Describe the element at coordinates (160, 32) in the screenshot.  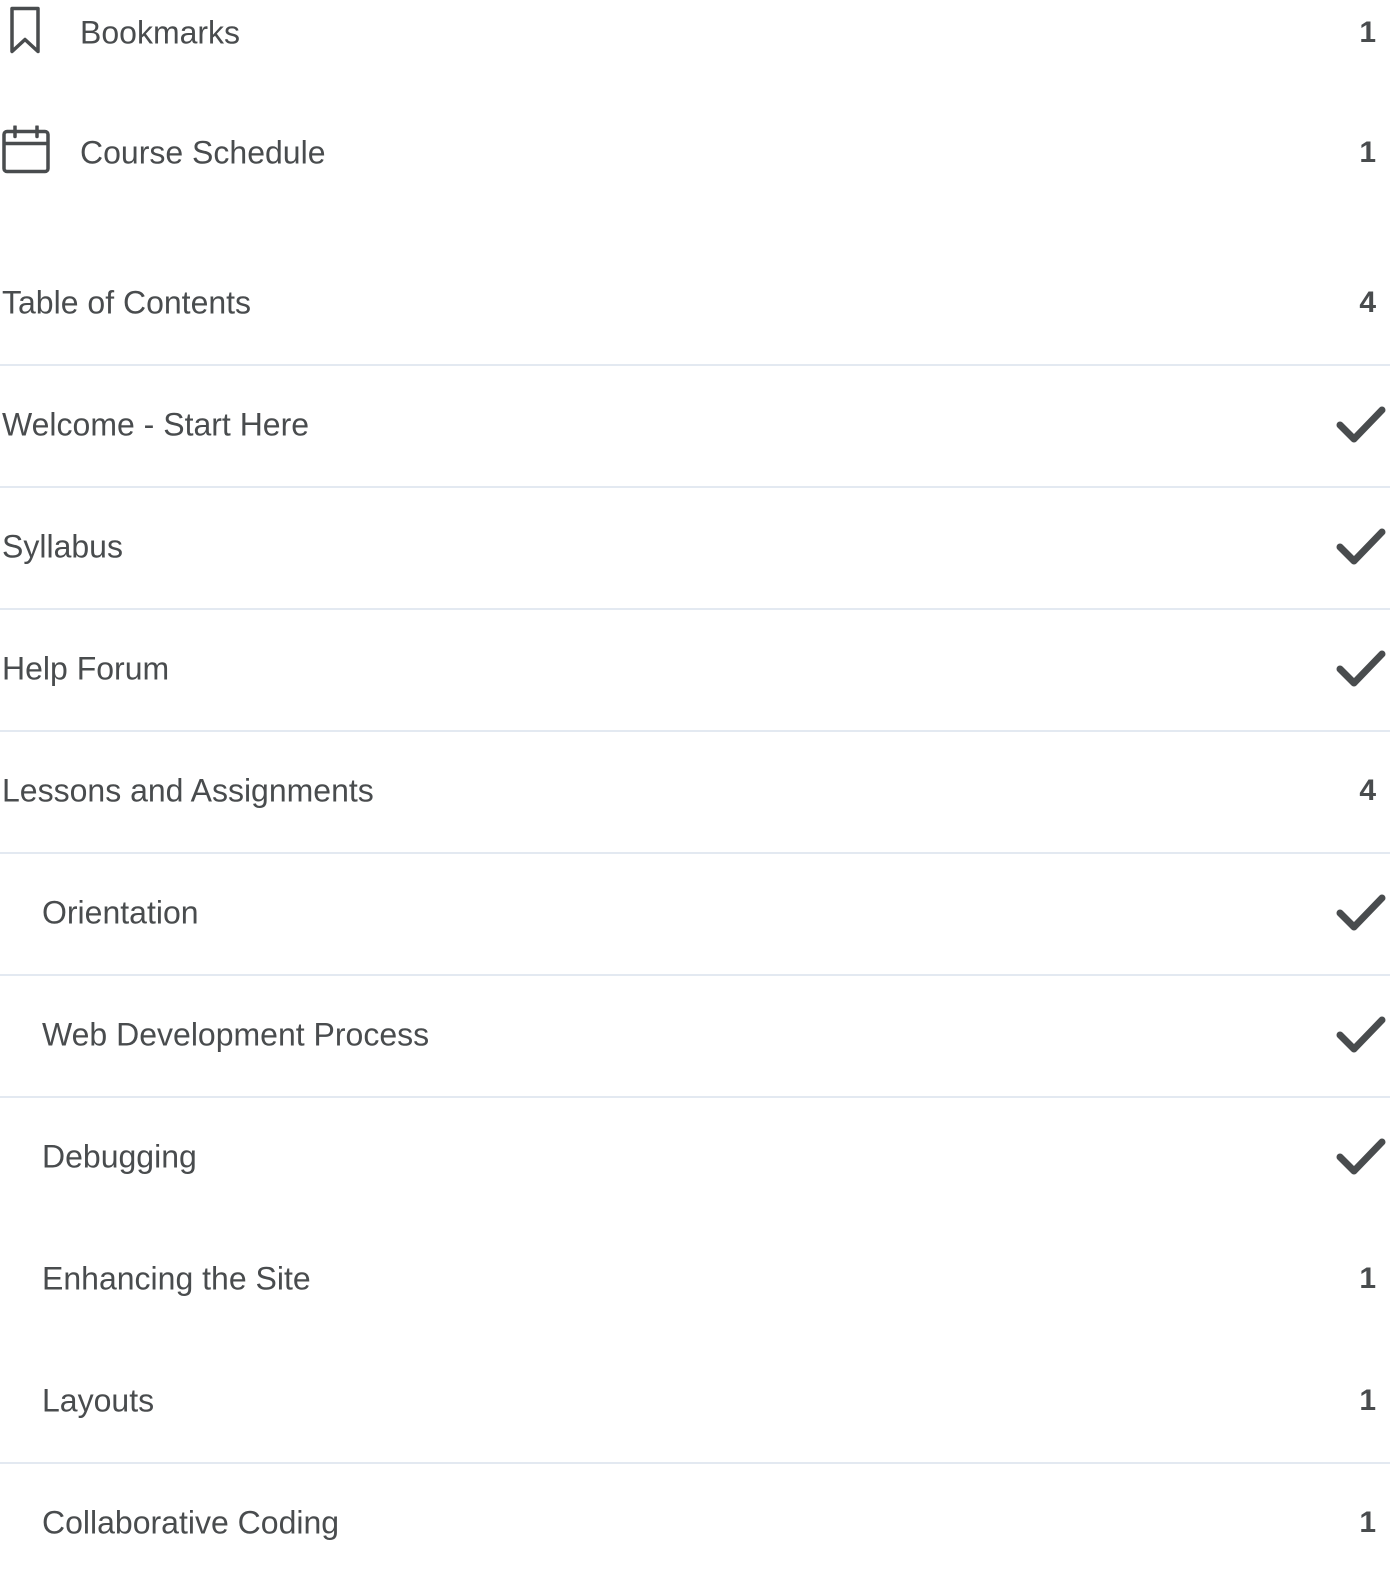
I see `bookmarks-label: Bookmarks` at that location.